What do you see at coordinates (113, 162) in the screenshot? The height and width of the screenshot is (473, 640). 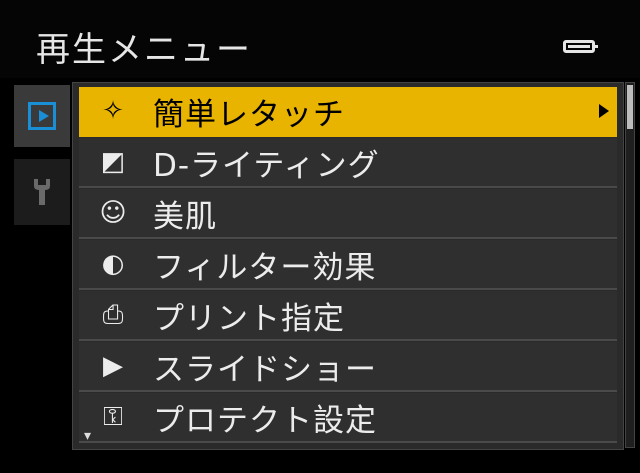 I see `d-lighting-icon: ◩` at bounding box center [113, 162].